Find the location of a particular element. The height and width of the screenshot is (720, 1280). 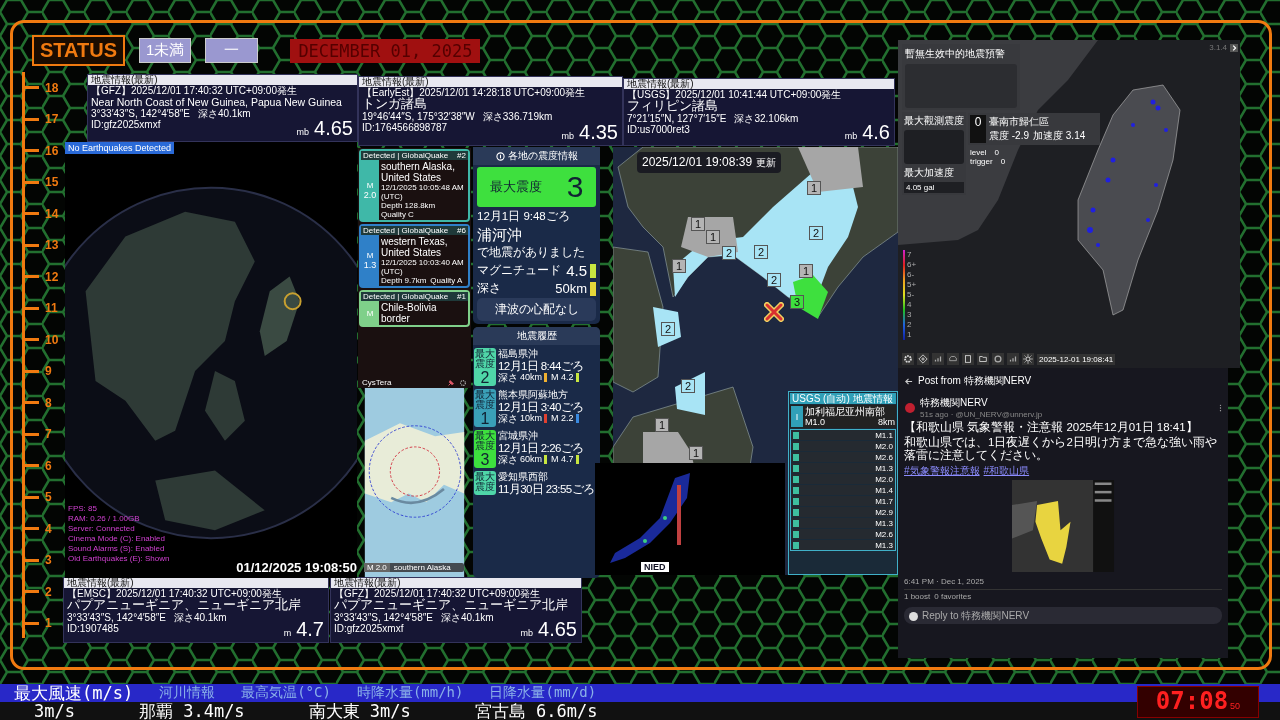

depth: 深さ336.719km is located at coordinates (517, 116).